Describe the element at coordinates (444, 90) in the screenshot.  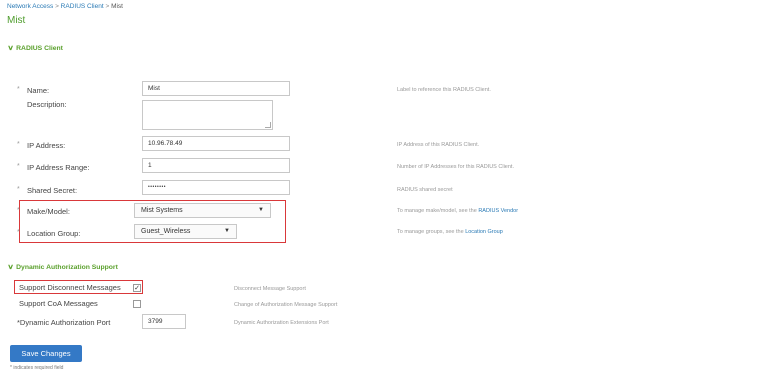
I see `name-help: Label to reference this RADIUS Client.` at that location.